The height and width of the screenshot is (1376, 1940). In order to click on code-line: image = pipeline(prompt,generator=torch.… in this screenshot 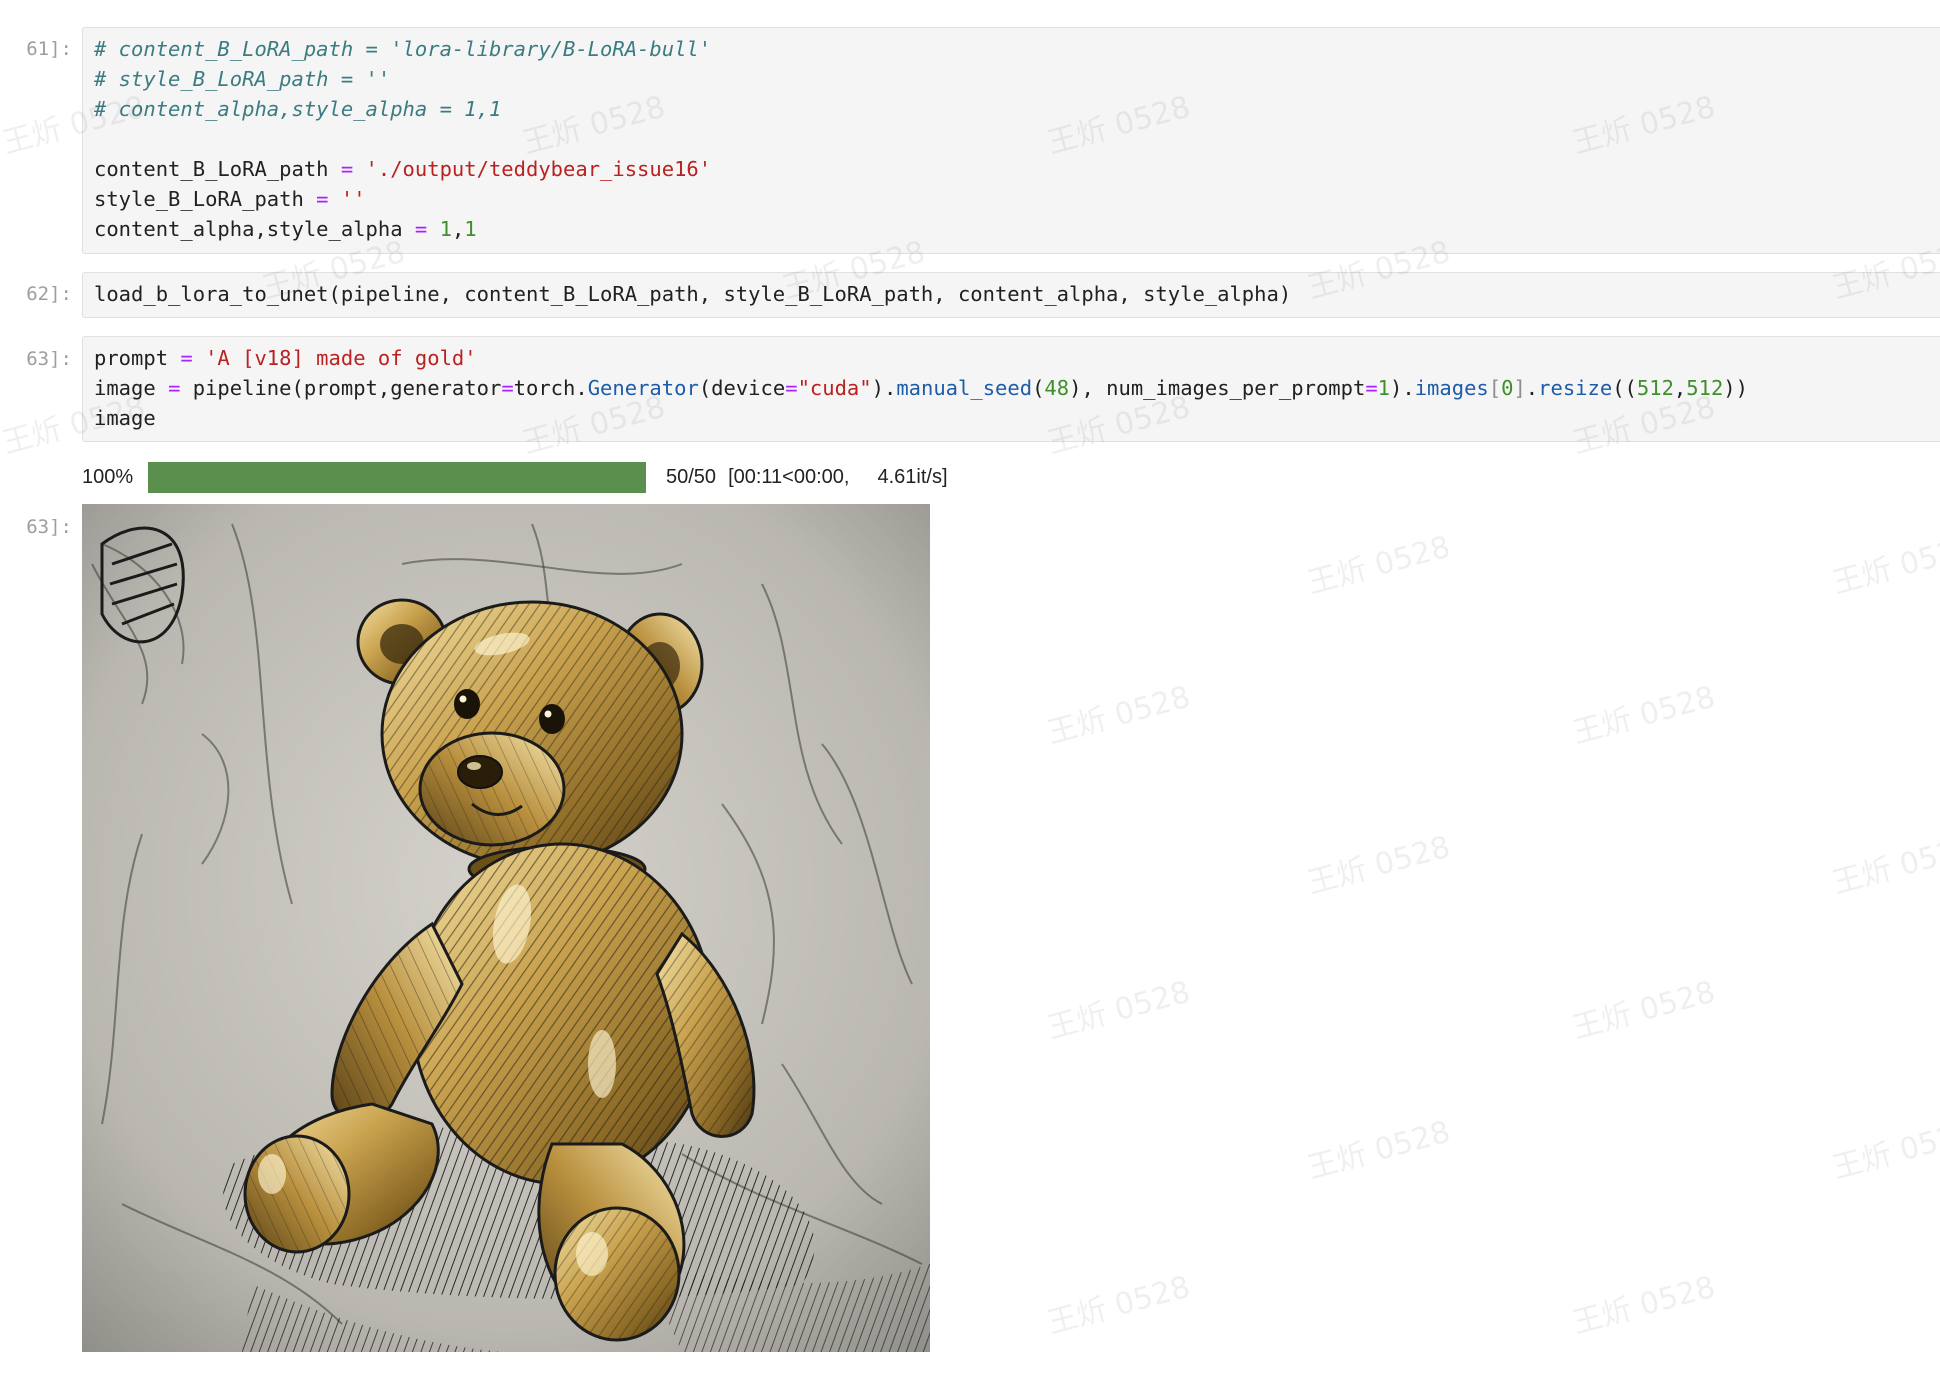, I will do `click(921, 388)`.